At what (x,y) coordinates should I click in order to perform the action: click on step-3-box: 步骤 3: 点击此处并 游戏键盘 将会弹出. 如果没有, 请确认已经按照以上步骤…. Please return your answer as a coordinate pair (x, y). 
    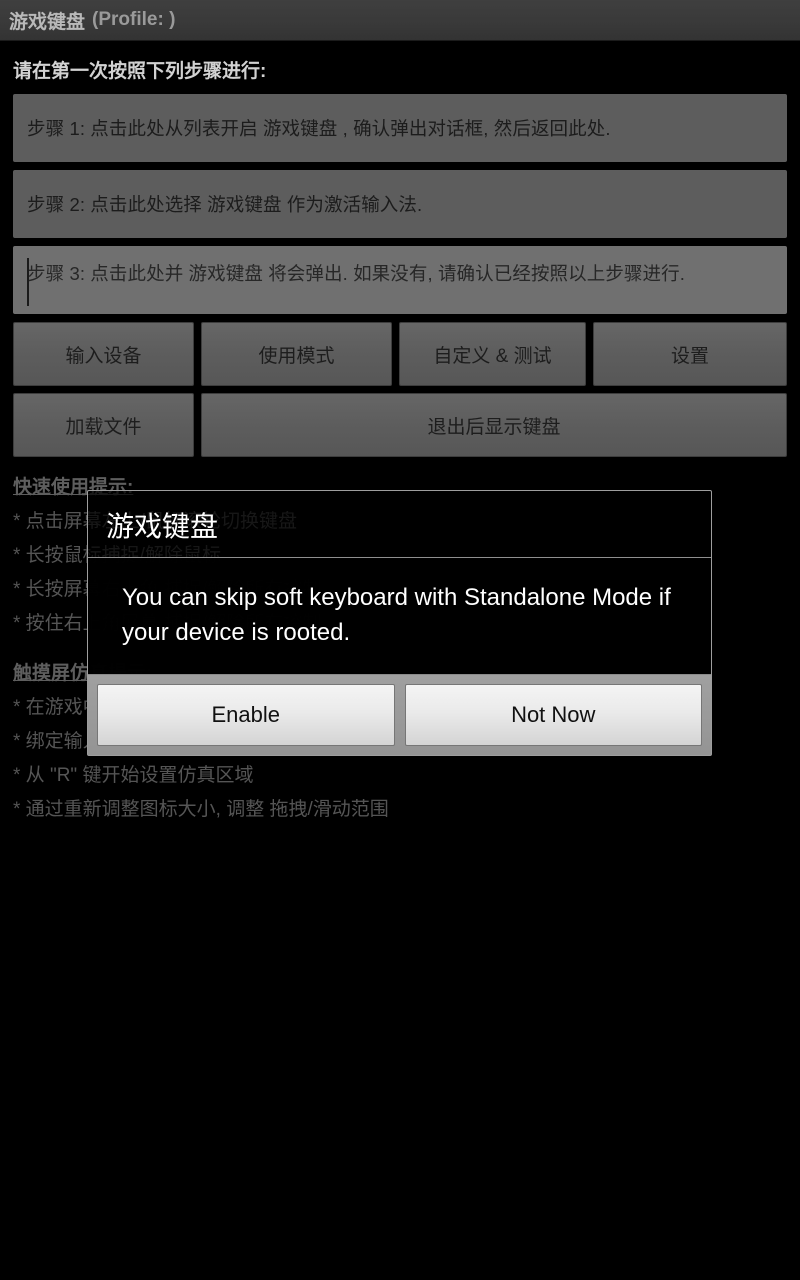
    Looking at the image, I should click on (400, 280).